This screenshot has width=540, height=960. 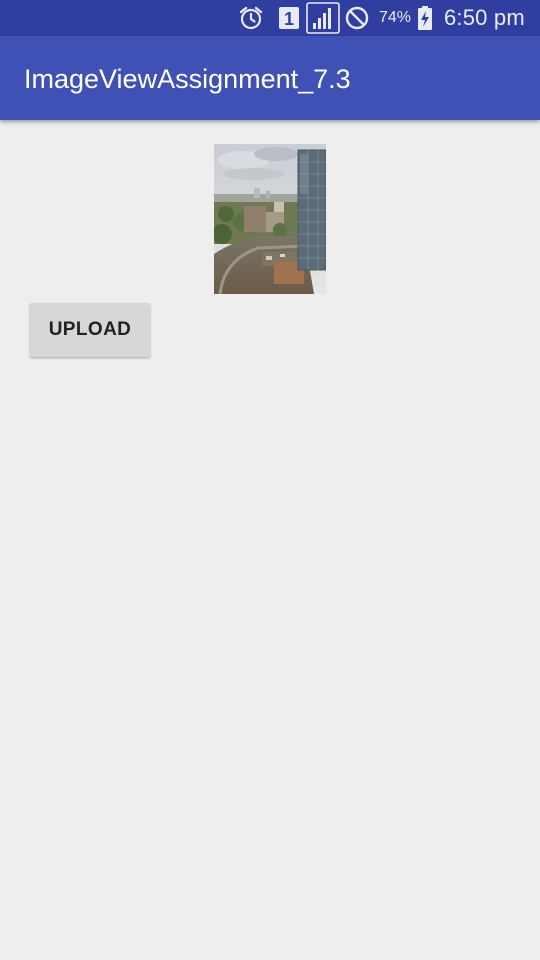 I want to click on sim-label: 1, so click(x=289, y=19).